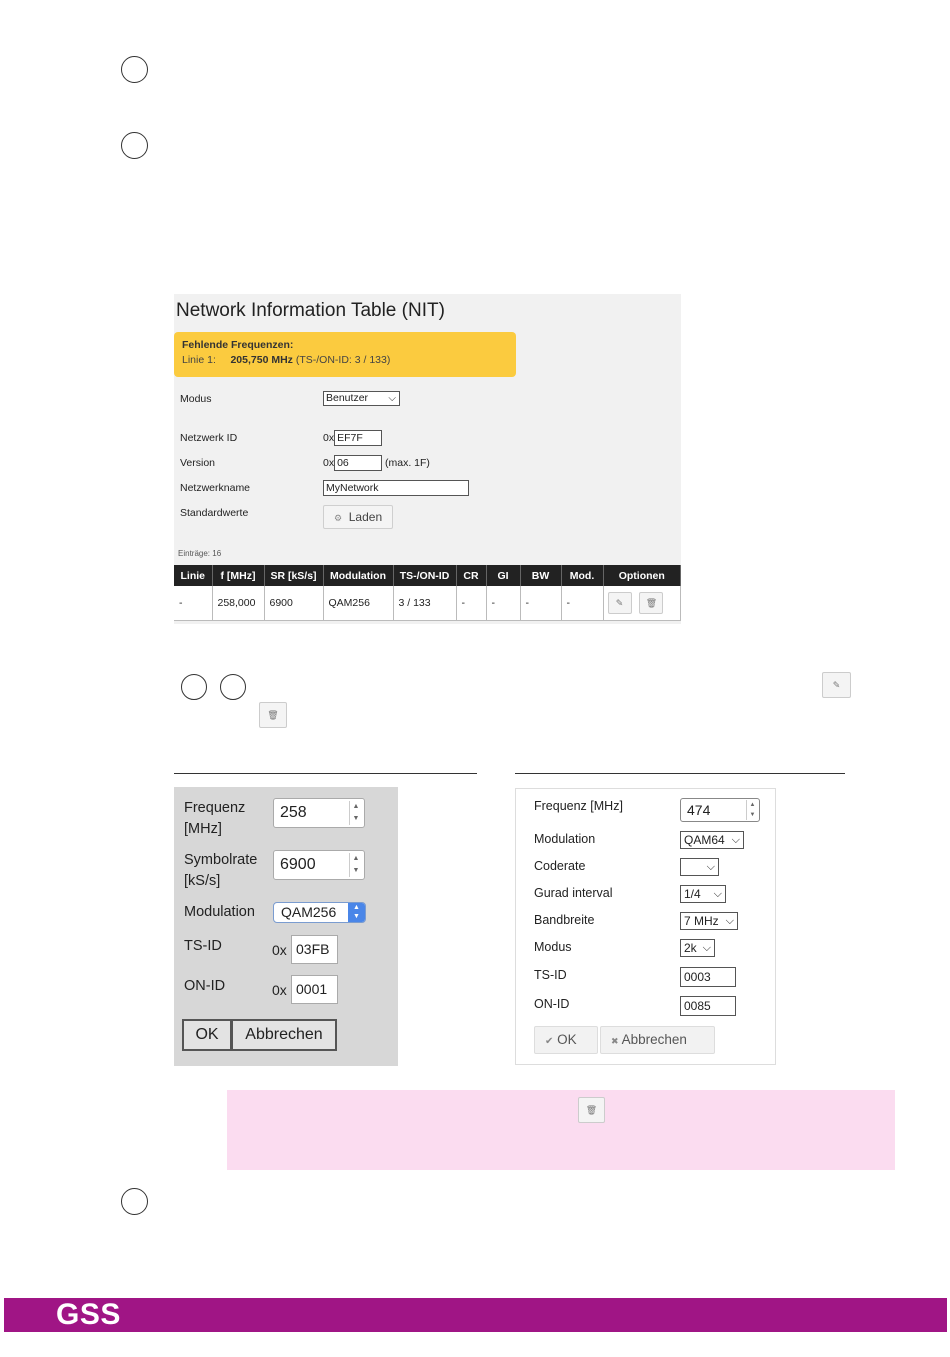 This screenshot has width=950, height=1357. Describe the element at coordinates (699, 810) in the screenshot. I see `frequency-value: 474` at that location.